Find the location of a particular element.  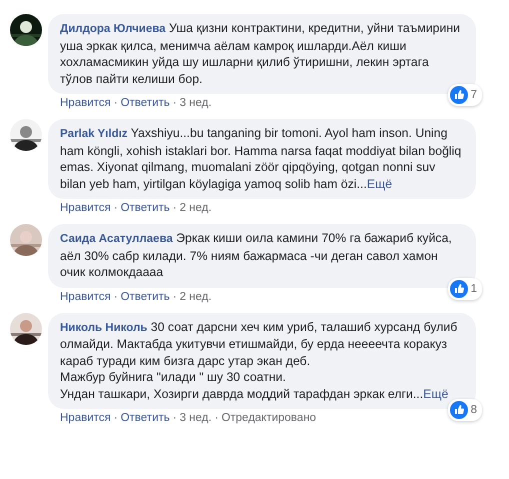

reaction-badge: 7 is located at coordinates (465, 95).